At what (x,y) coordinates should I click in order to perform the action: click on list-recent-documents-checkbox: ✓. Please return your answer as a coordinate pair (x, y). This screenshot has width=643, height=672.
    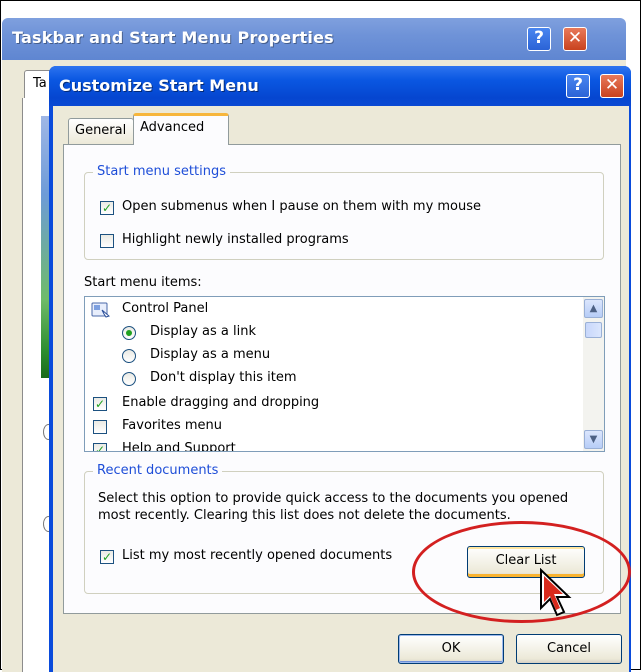
    Looking at the image, I should click on (107, 557).